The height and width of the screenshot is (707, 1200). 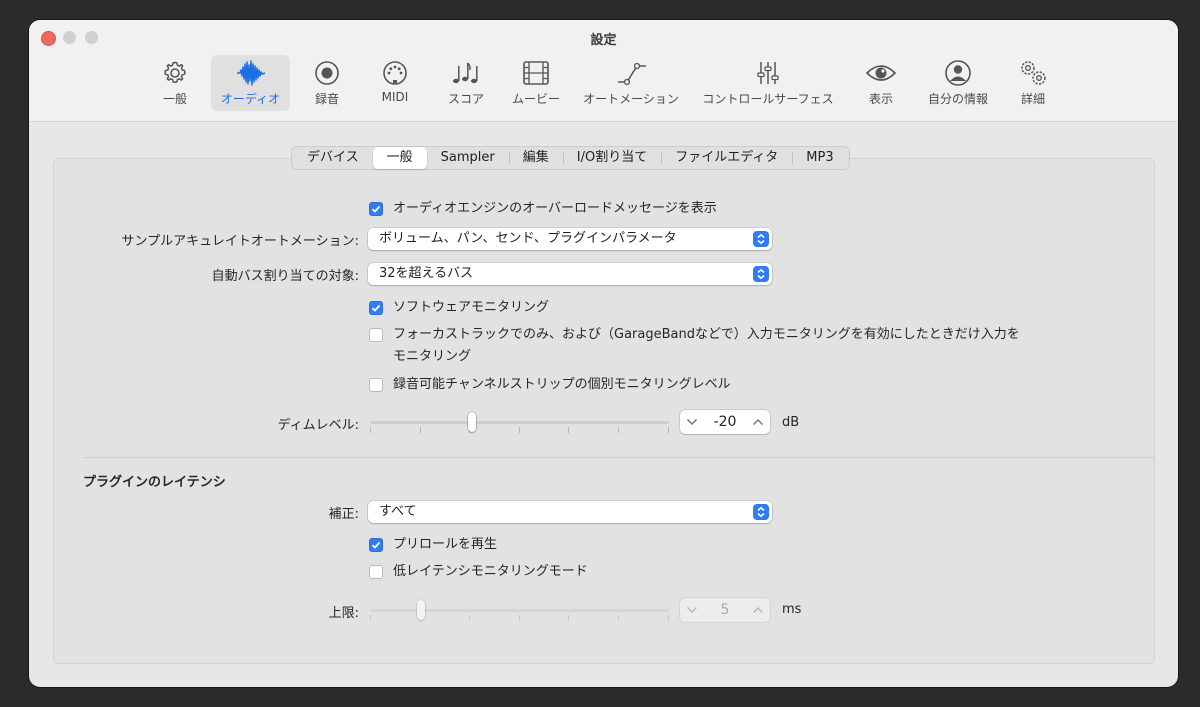 What do you see at coordinates (250, 73) in the screenshot?
I see `waveform-icon` at bounding box center [250, 73].